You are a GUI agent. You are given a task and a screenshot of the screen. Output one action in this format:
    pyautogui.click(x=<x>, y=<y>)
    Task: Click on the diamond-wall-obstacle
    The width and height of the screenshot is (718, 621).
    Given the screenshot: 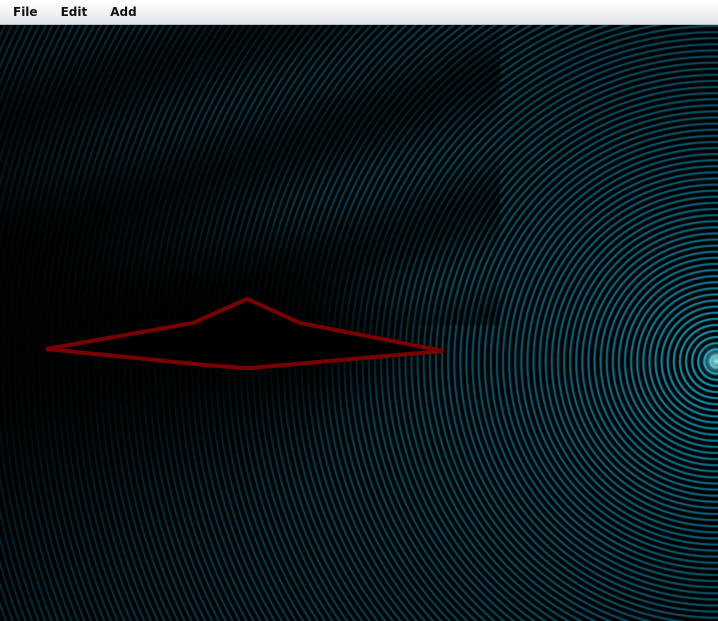 What is the action you would take?
    pyautogui.click(x=244, y=333)
    